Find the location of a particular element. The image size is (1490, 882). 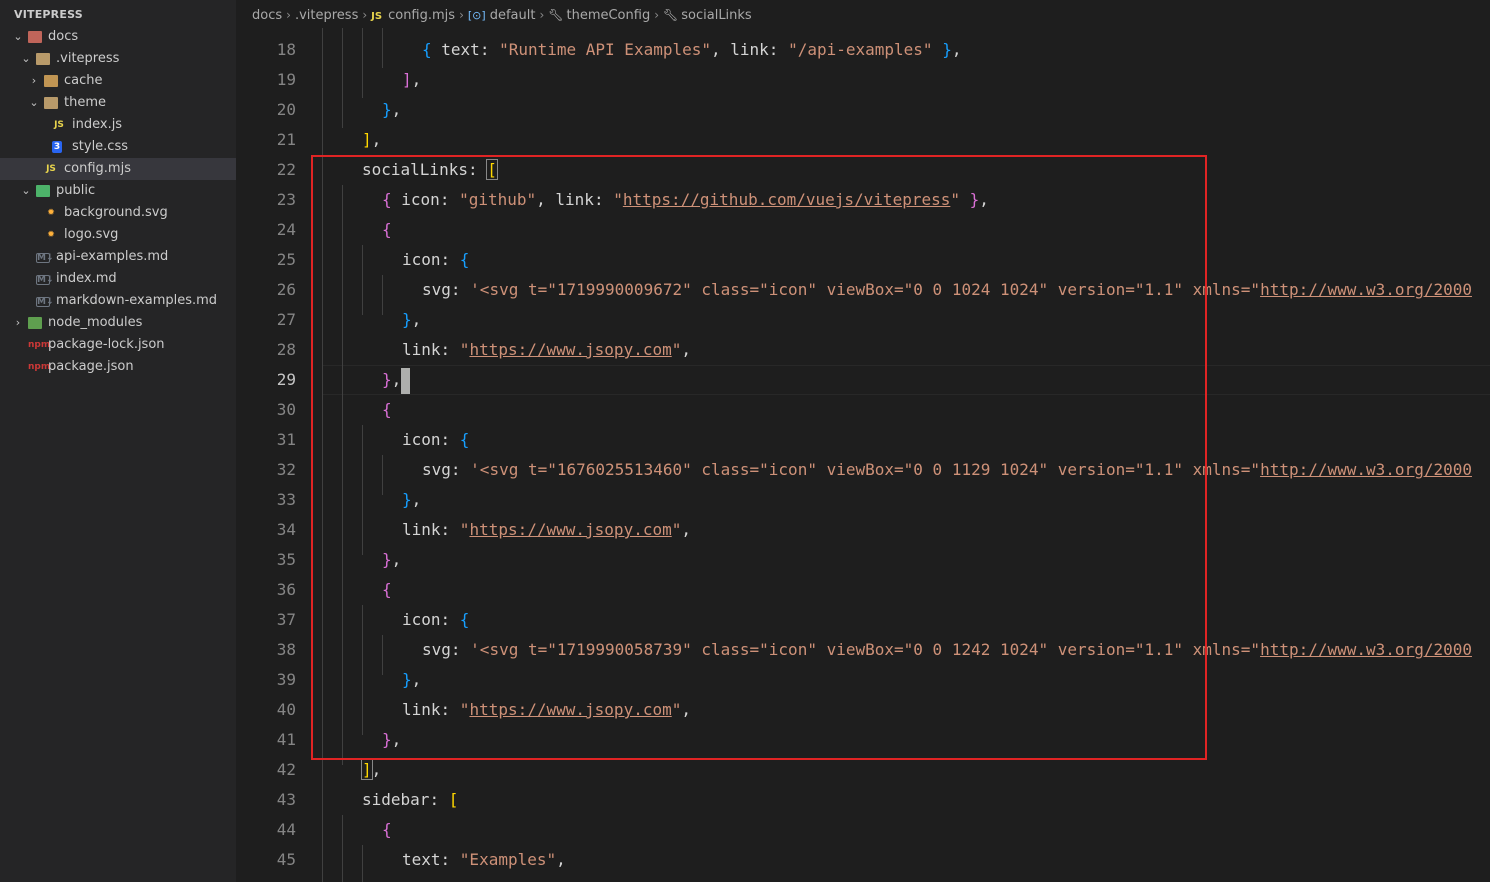

tree-item: › cache is located at coordinates (118, 81).